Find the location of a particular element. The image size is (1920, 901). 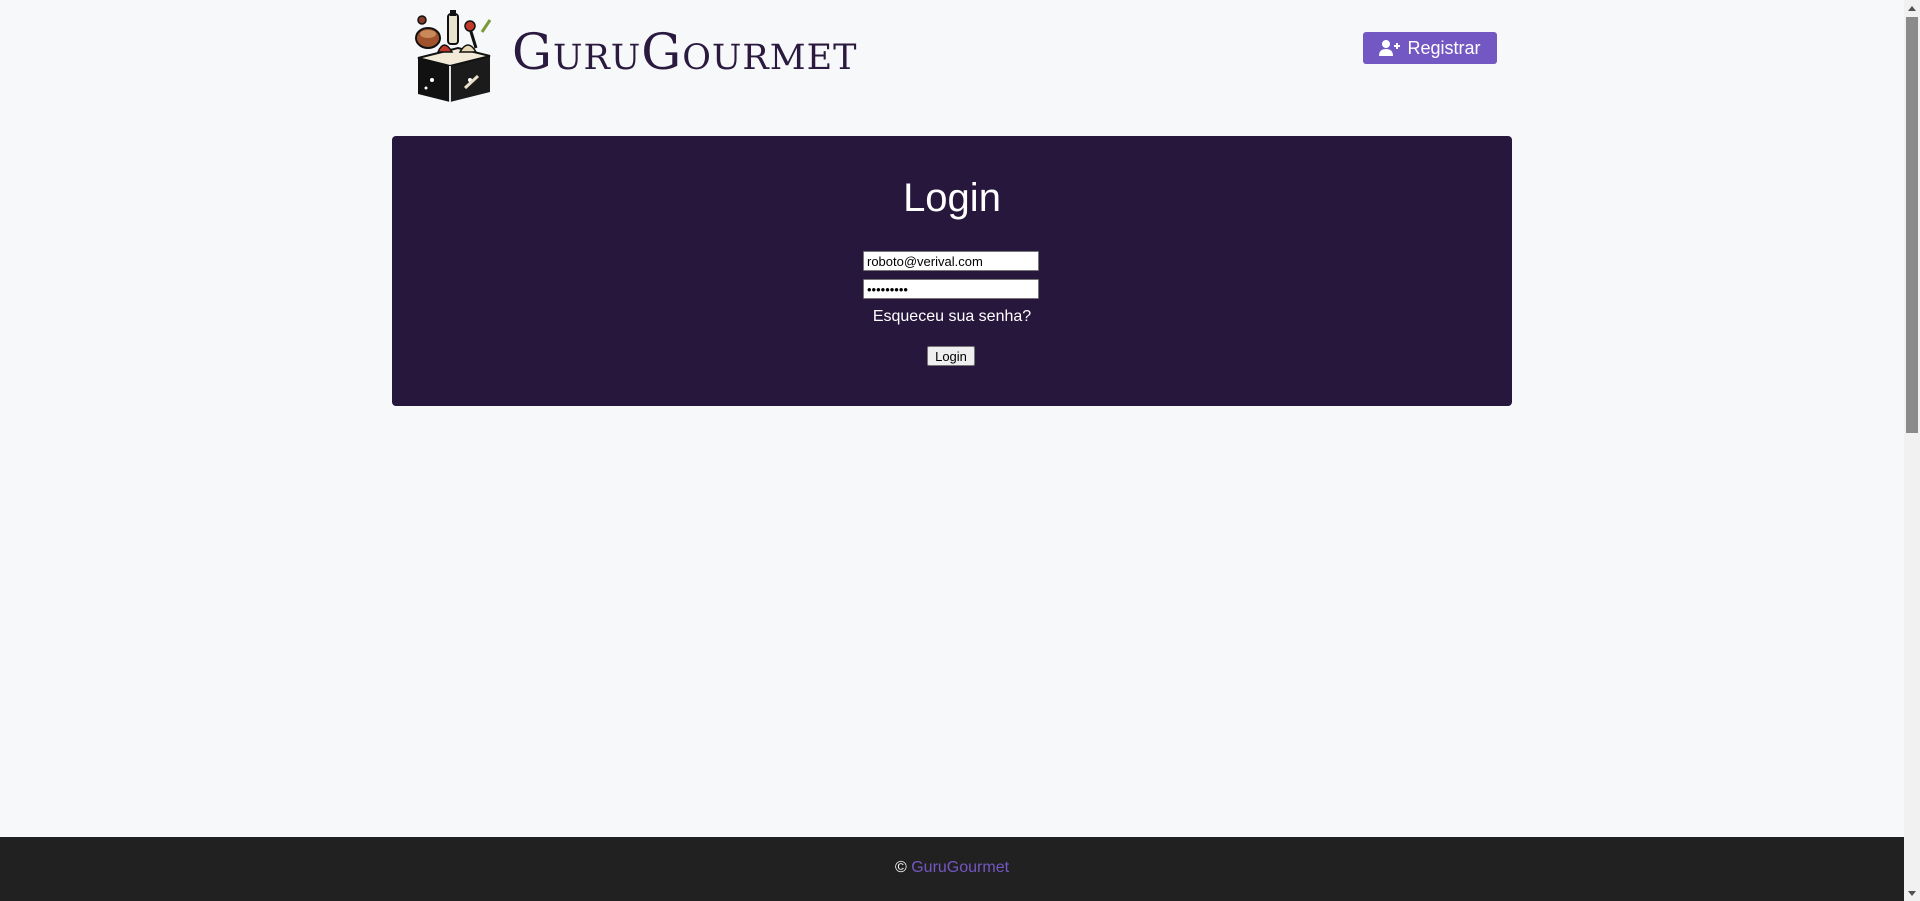

register-button: Registrar is located at coordinates (1430, 48).